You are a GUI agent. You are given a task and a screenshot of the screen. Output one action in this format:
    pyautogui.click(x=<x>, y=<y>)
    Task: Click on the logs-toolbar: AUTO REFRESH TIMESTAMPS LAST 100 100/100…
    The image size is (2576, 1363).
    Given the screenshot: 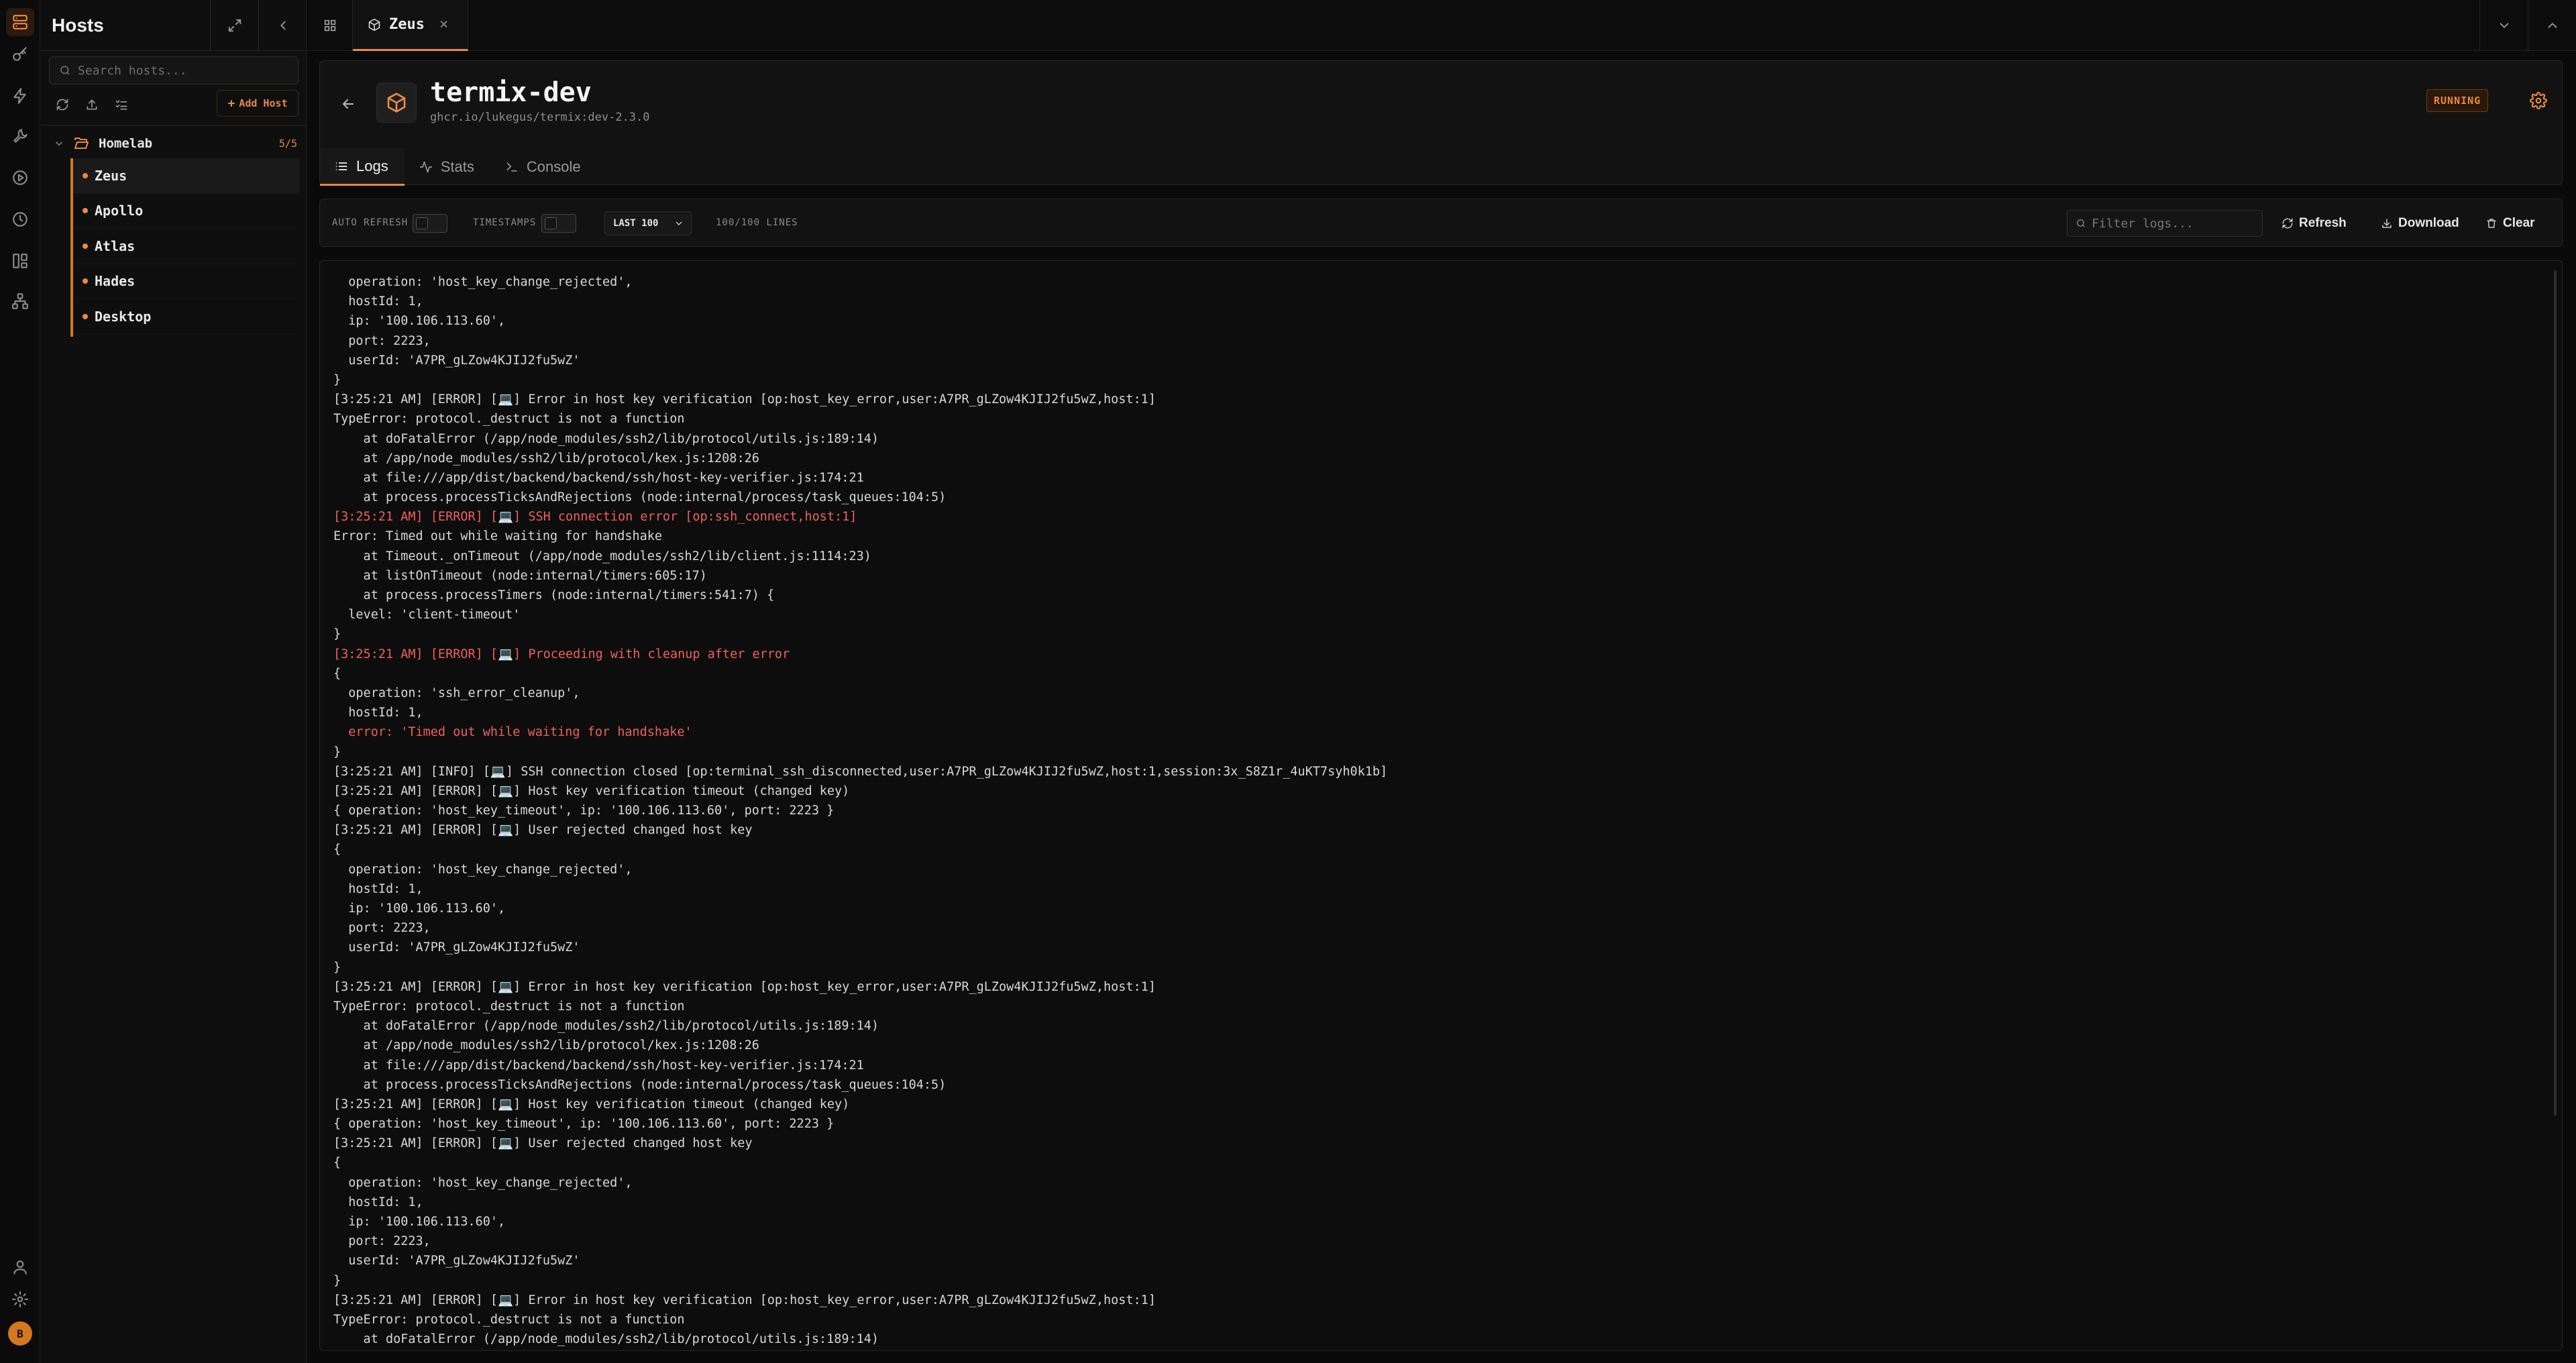 What is the action you would take?
    pyautogui.click(x=1441, y=223)
    